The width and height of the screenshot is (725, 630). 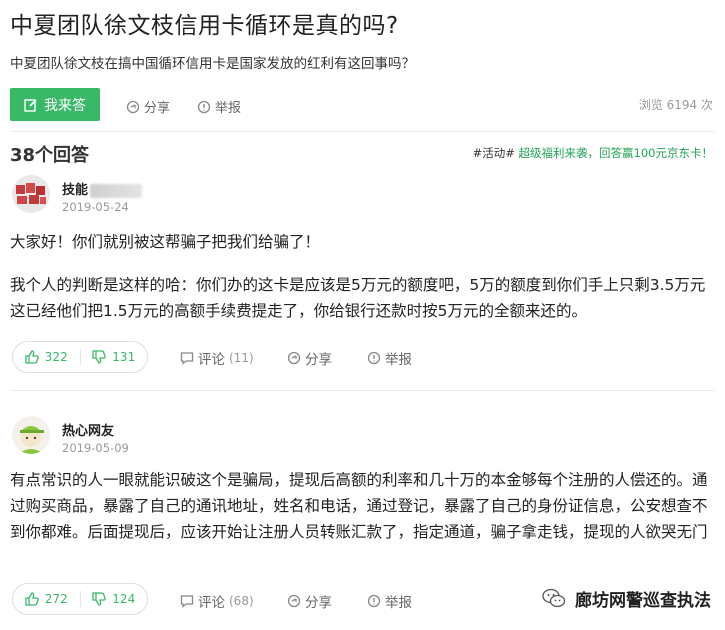 What do you see at coordinates (493, 153) in the screenshot?
I see `promo-tag: #活动#` at bounding box center [493, 153].